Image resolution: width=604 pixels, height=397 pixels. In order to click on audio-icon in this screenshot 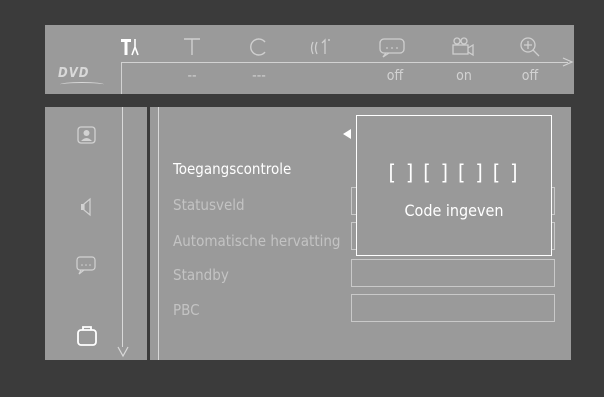, I will do `click(323, 47)`.